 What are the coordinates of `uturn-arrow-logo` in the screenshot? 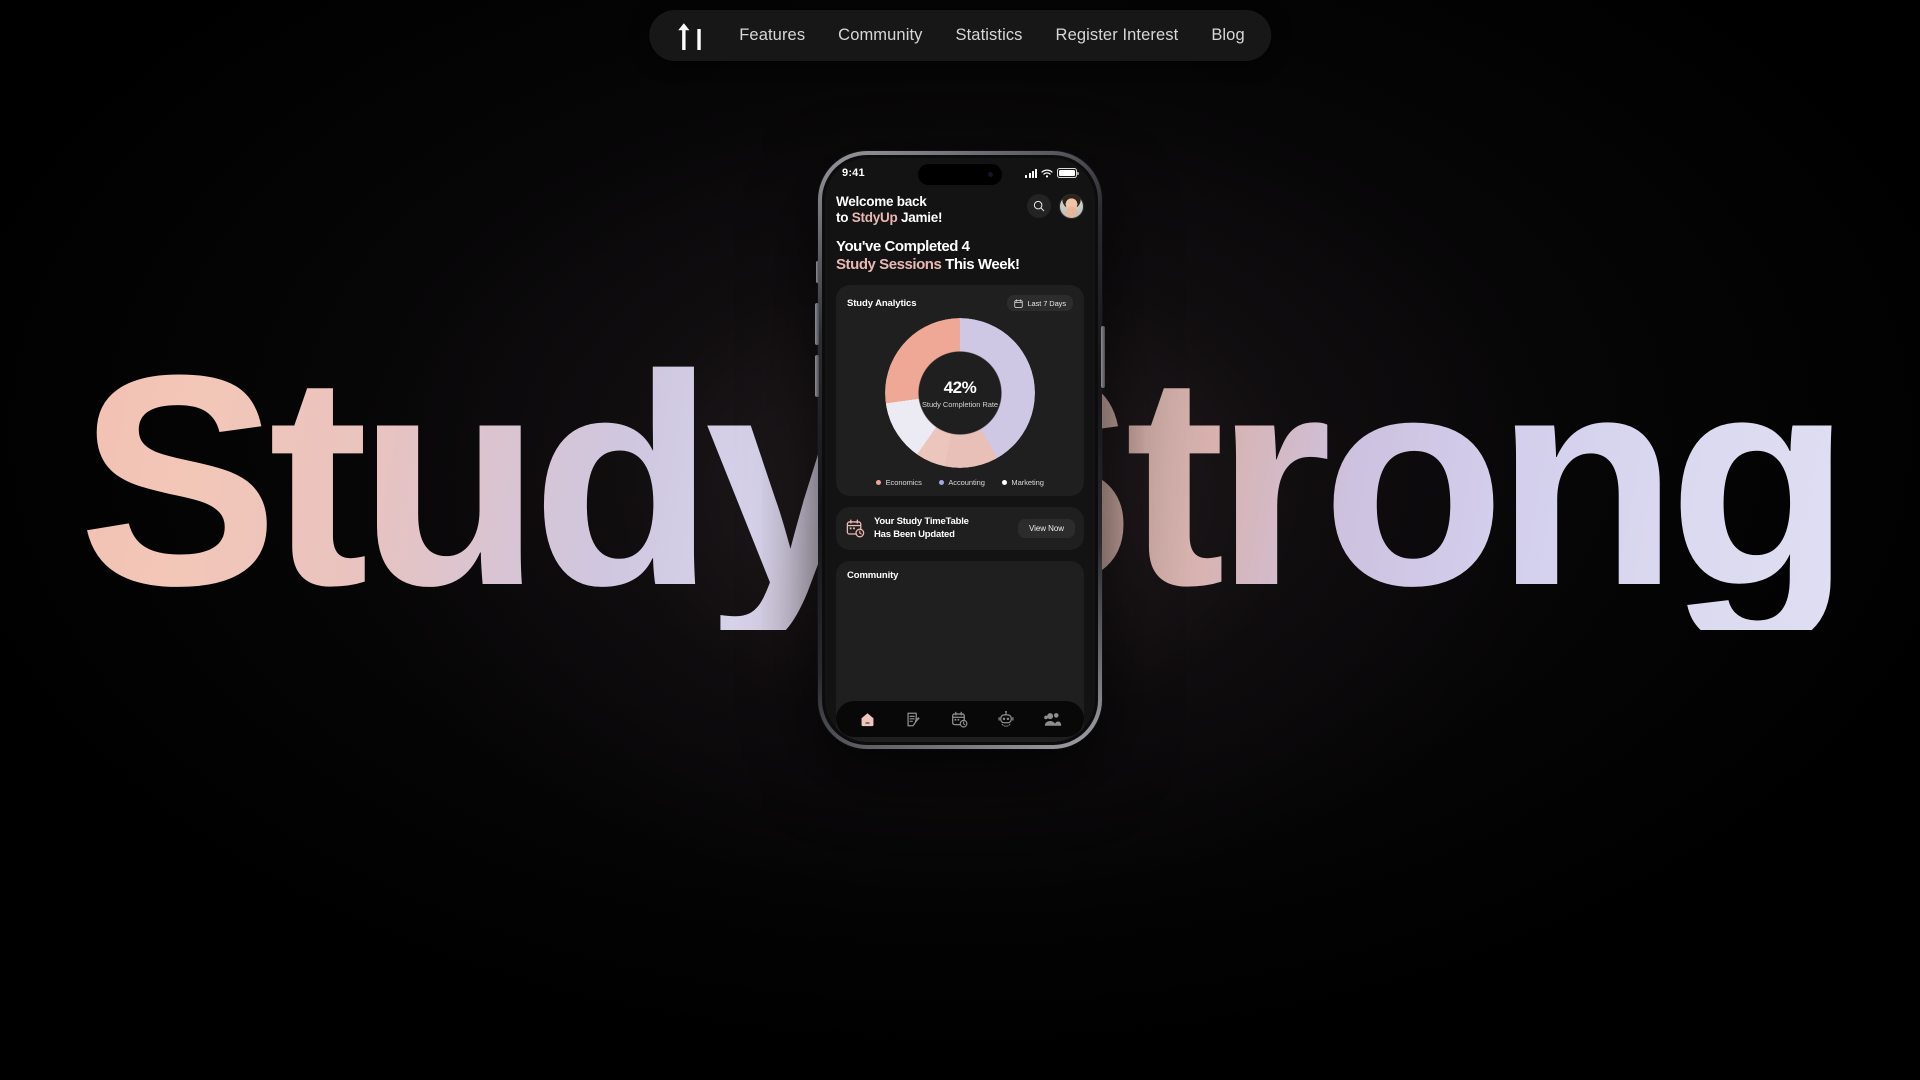 It's located at (688, 36).